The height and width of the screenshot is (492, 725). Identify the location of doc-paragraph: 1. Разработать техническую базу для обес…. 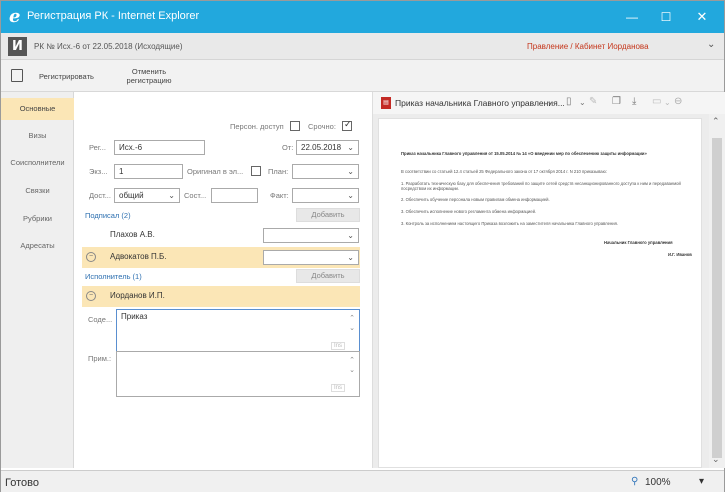
(541, 186).